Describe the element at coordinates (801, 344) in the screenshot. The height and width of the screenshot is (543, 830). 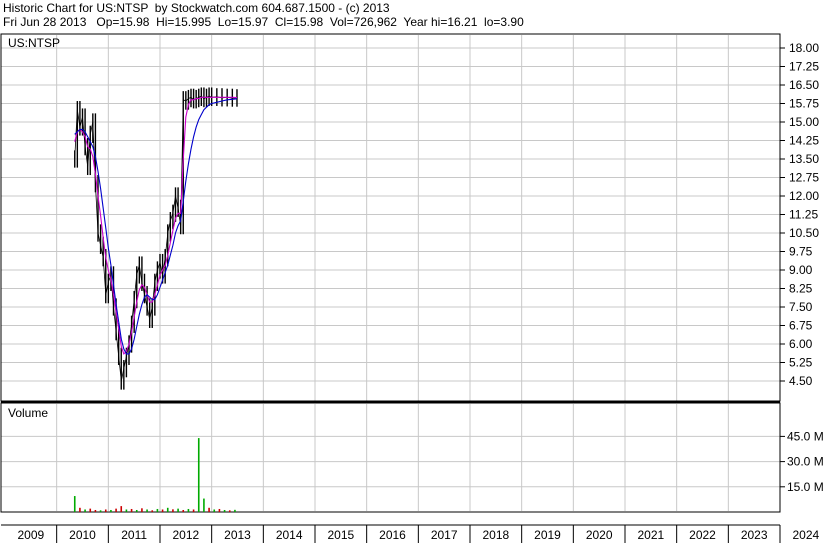
I see `price-tick-label: 6.00` at that location.